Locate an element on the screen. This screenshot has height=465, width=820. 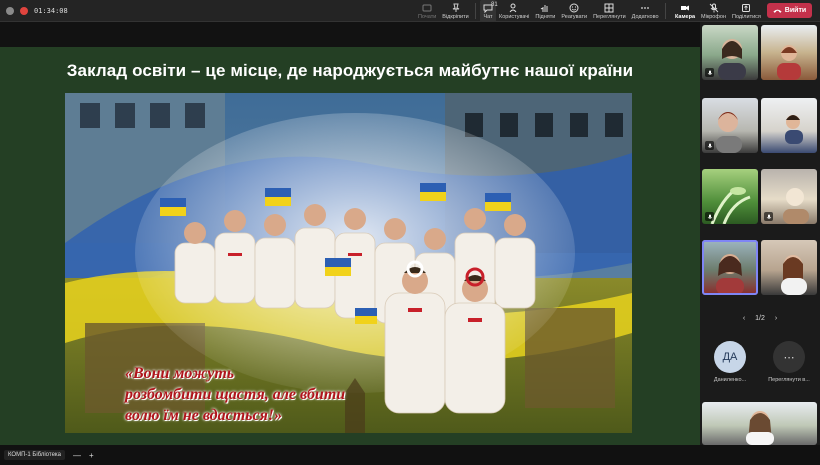
meeting-timer: 01:34:08 is located at coordinates (51, 10).